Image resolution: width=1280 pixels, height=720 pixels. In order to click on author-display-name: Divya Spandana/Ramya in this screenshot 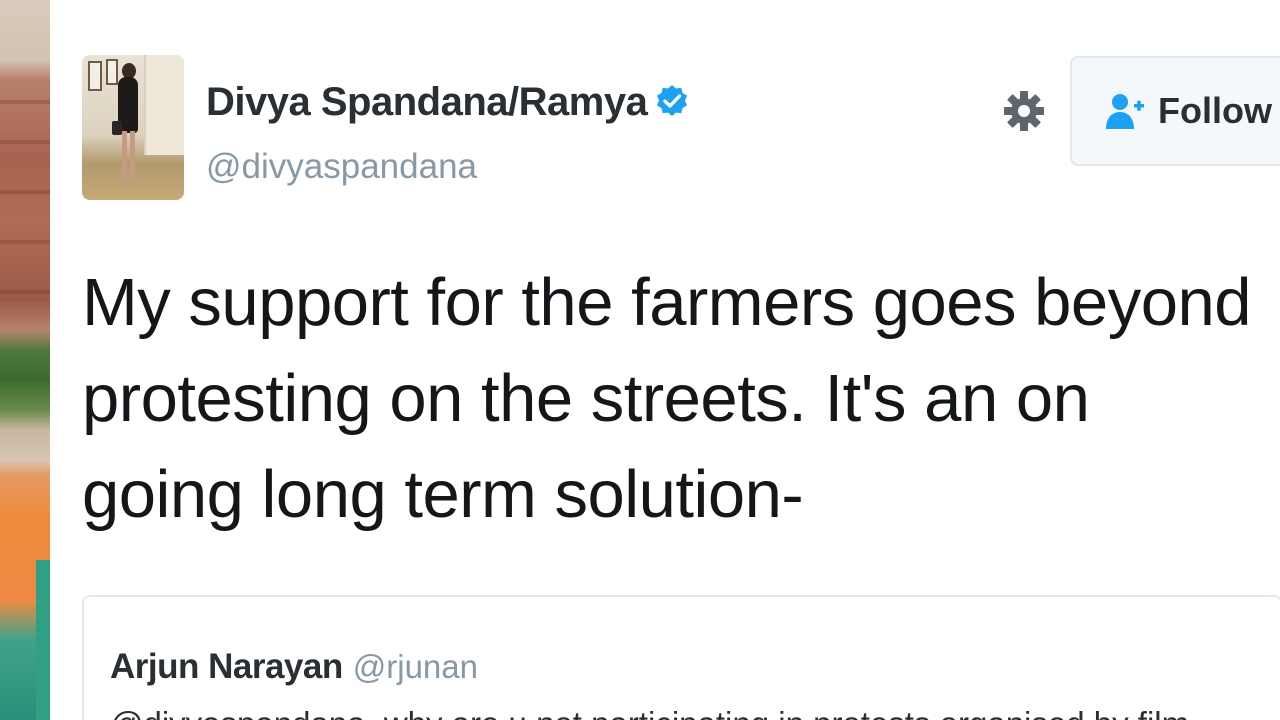, I will do `click(427, 102)`.